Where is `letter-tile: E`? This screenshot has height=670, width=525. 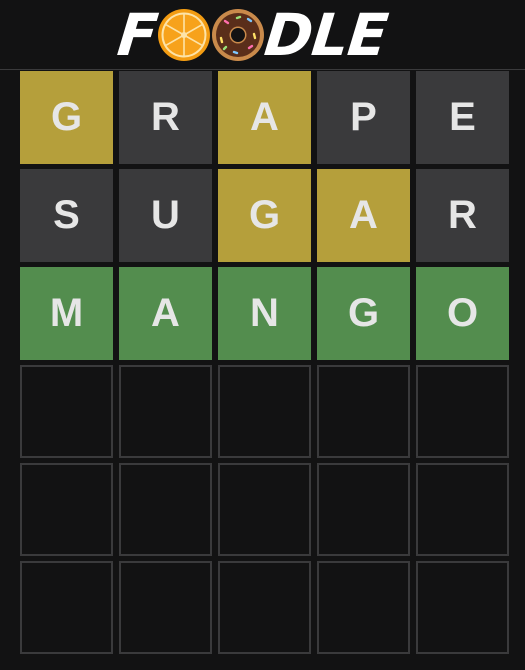
letter-tile: E is located at coordinates (462, 117).